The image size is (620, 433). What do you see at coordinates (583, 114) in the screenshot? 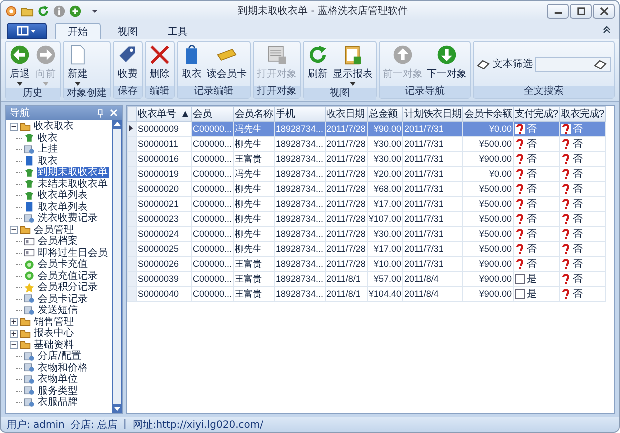
I see `column-header: 取衣完成?` at bounding box center [583, 114].